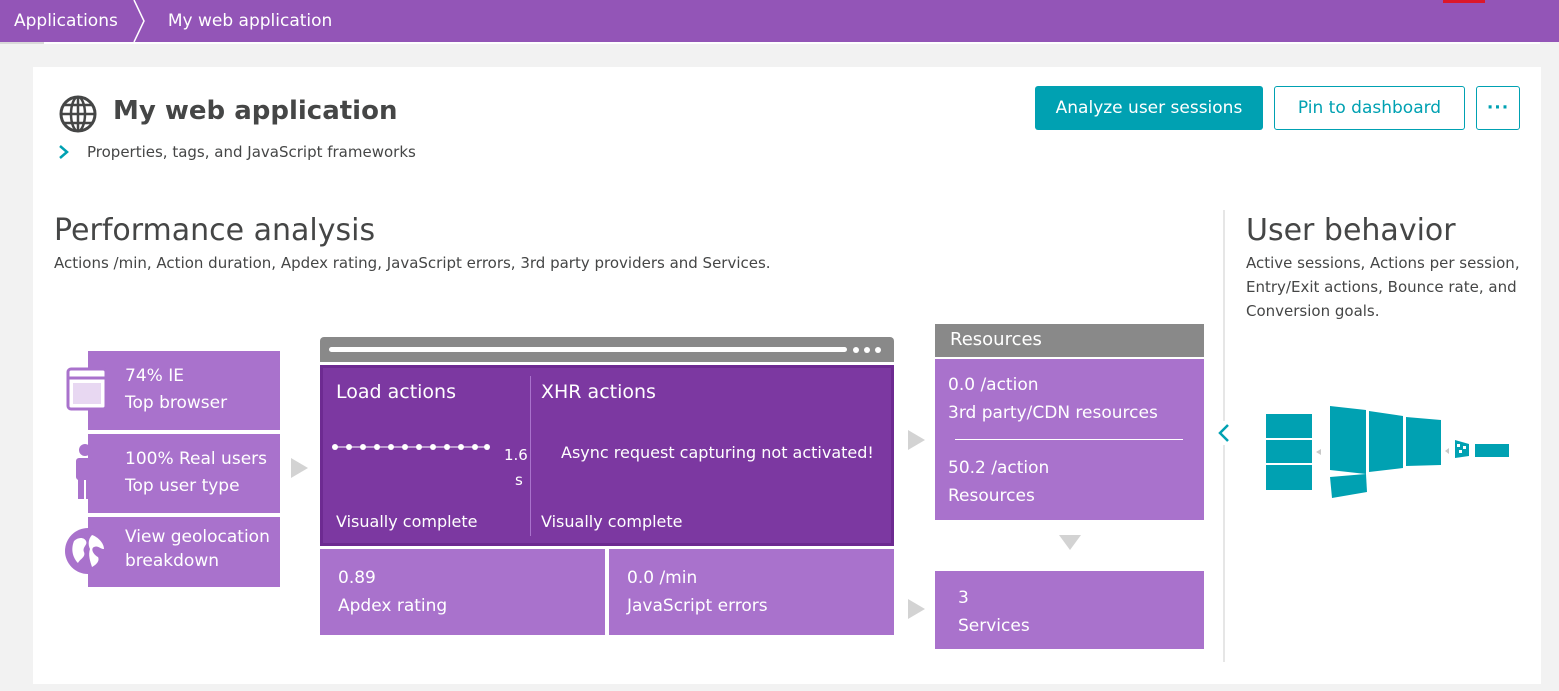  What do you see at coordinates (250, 21) in the screenshot?
I see `breadcrumb-current: My web application` at bounding box center [250, 21].